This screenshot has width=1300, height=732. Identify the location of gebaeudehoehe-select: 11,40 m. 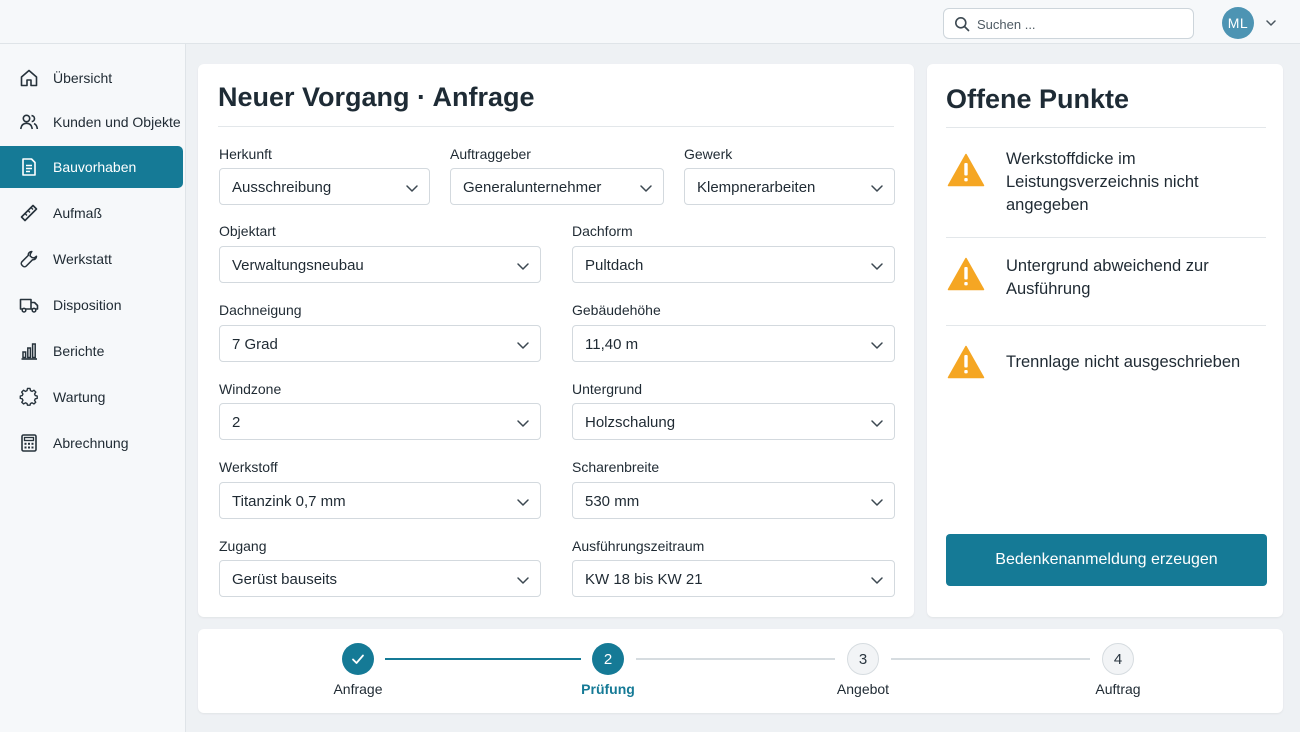
(733, 343).